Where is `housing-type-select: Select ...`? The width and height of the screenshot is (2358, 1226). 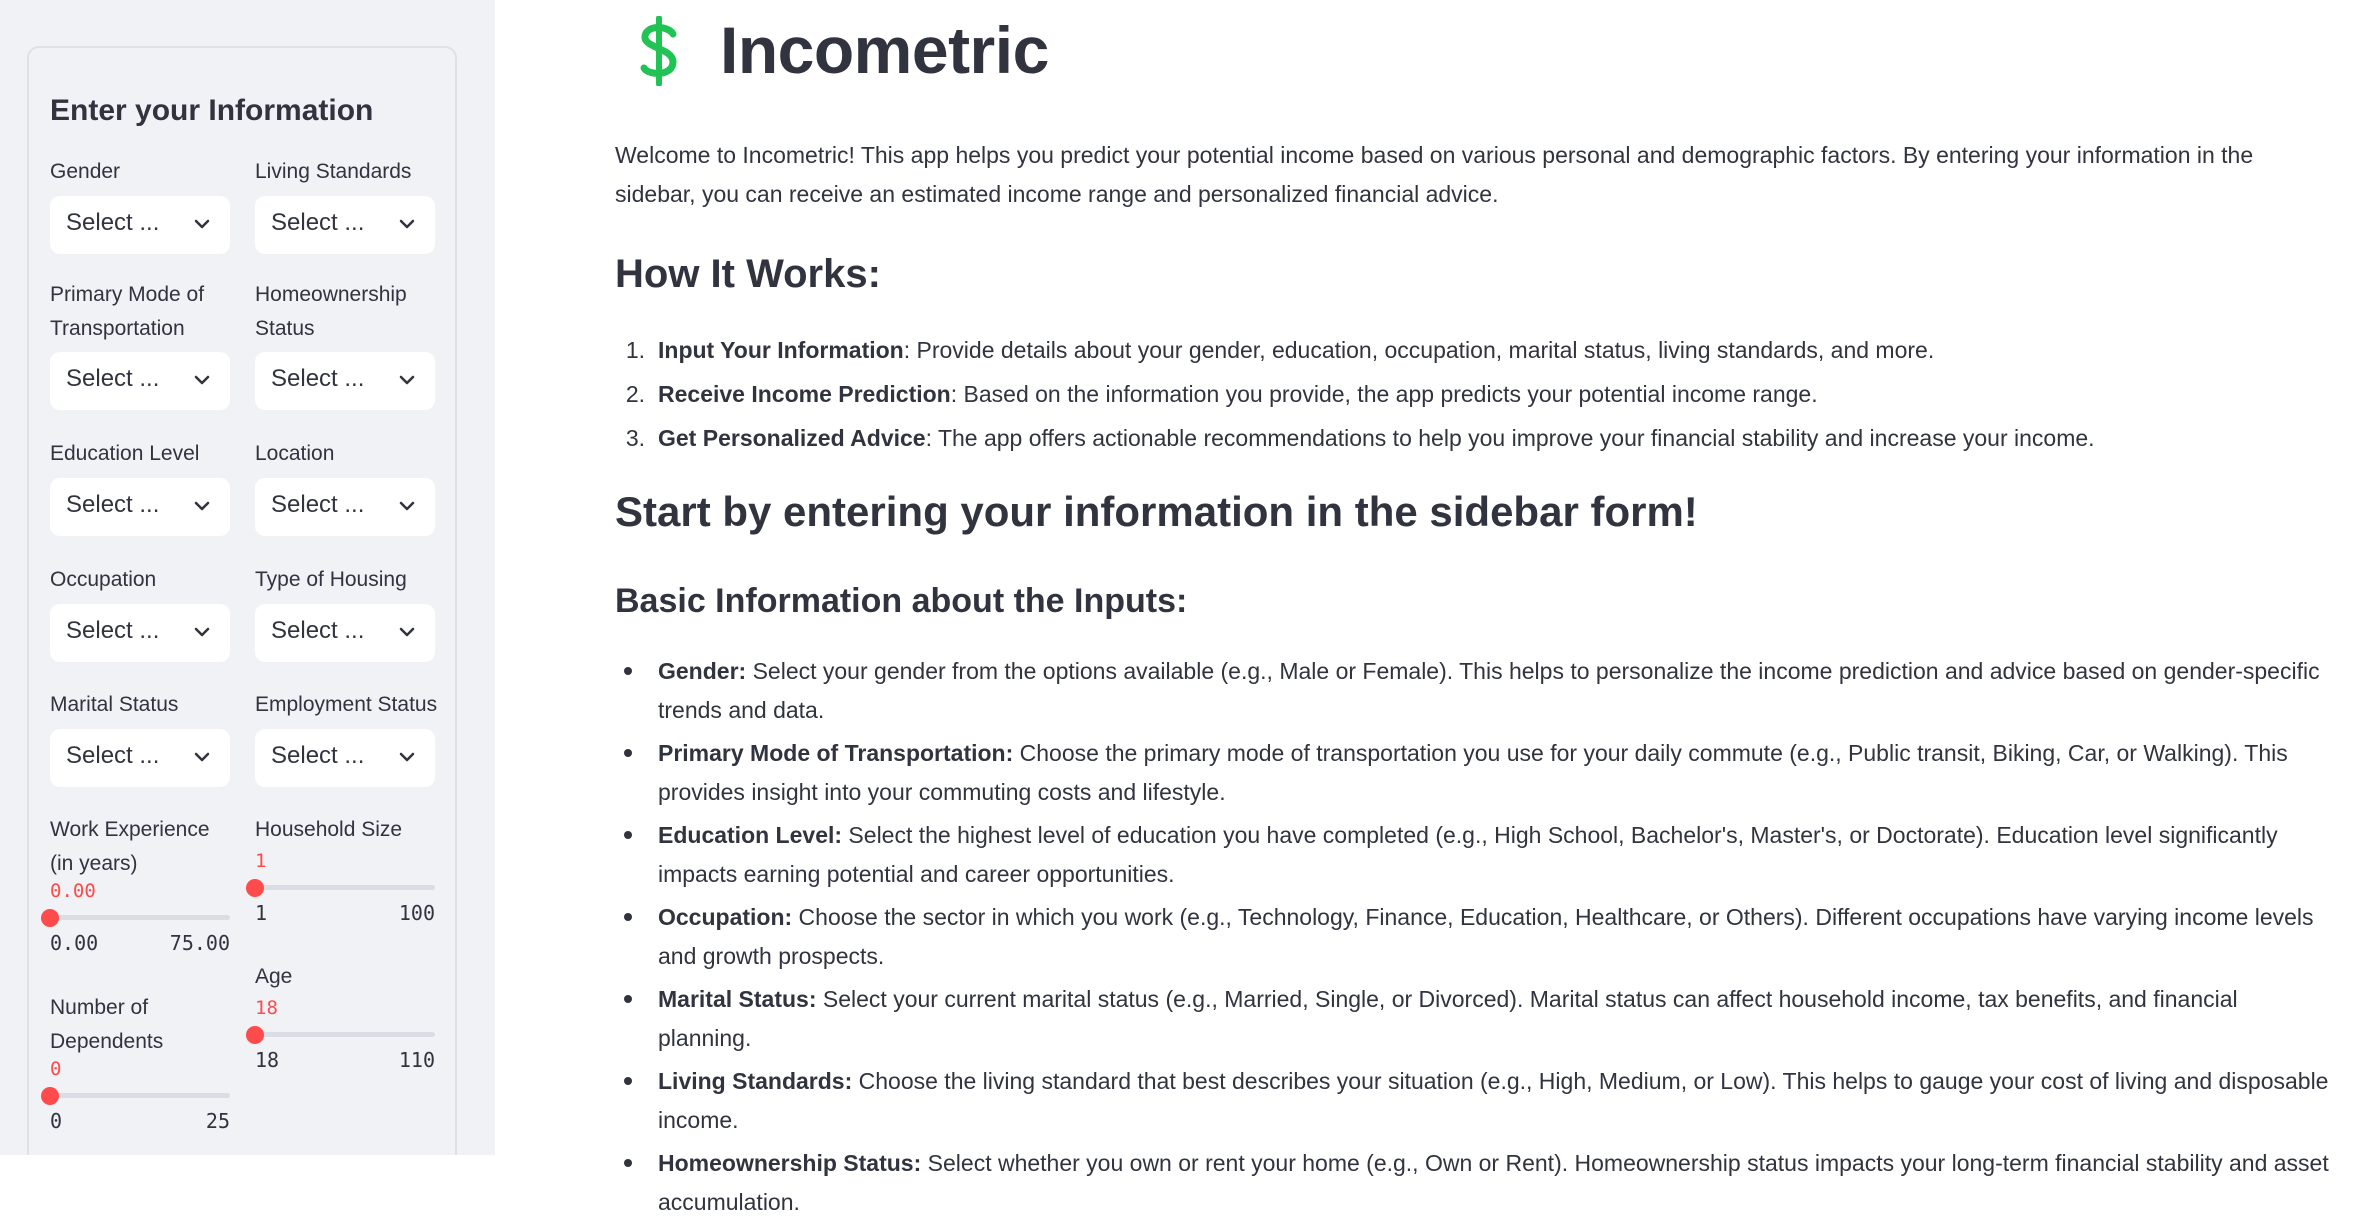
housing-type-select: Select ... is located at coordinates (345, 633).